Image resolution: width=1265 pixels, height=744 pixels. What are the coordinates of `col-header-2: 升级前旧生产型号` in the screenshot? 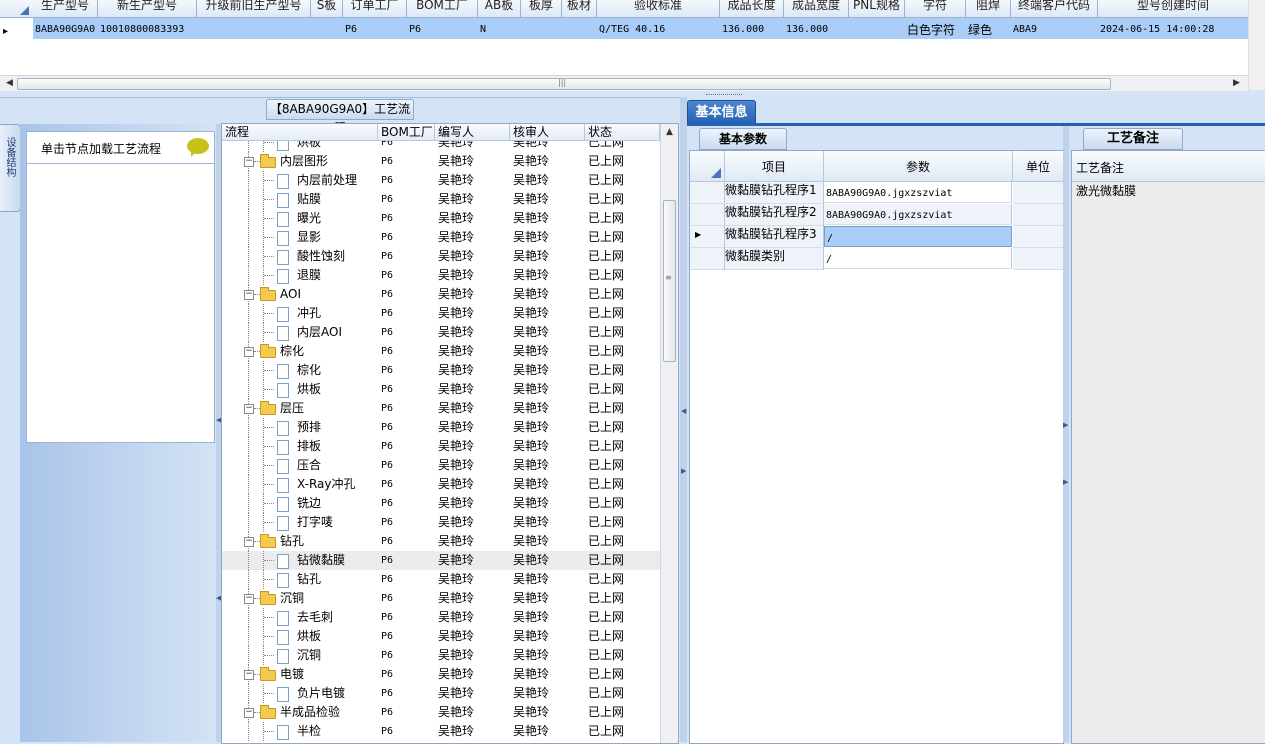 It's located at (254, 9).